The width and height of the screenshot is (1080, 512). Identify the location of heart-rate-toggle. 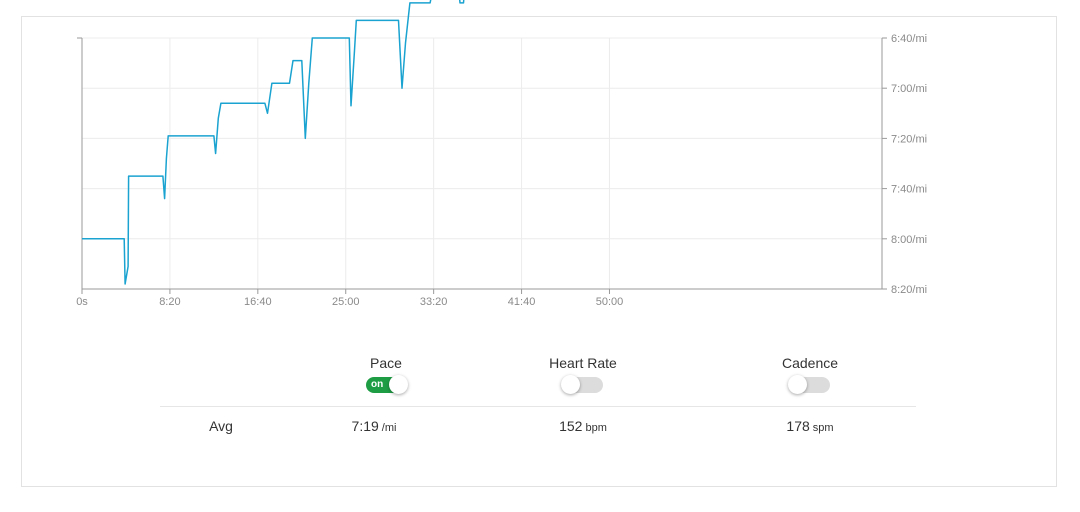
(582, 384).